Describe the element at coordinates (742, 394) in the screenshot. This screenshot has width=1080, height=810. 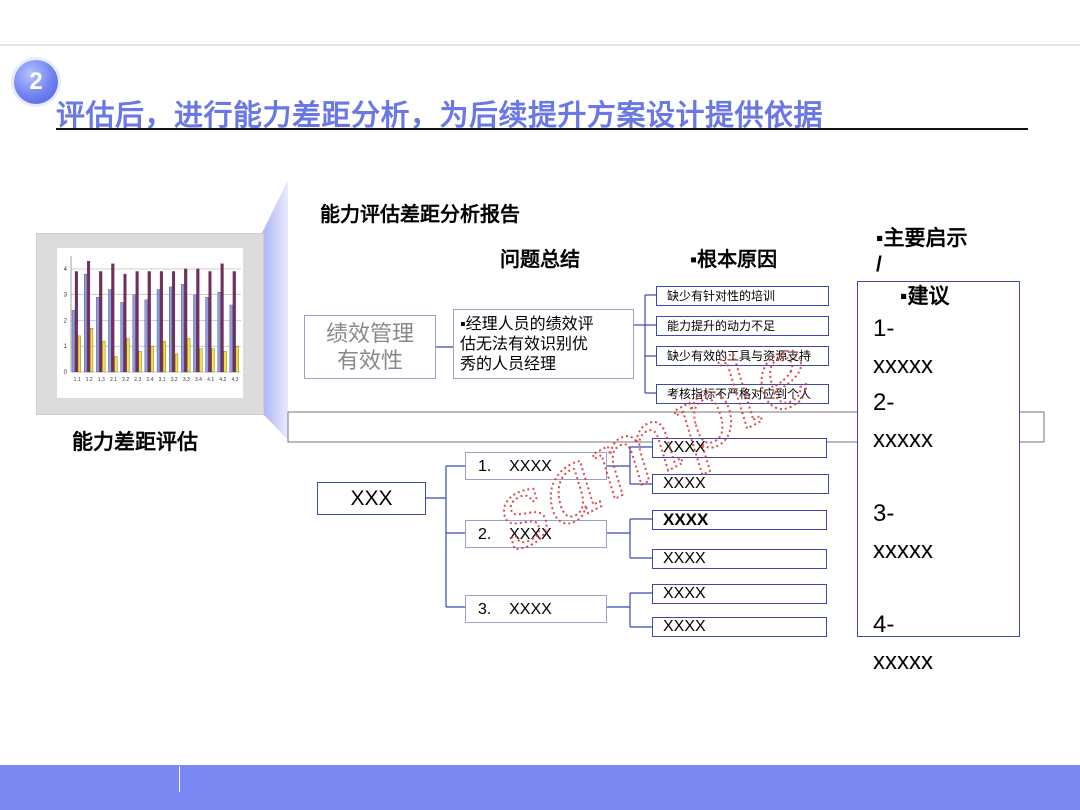
I see `cause-item: 考核指标不严格对应到个人` at that location.